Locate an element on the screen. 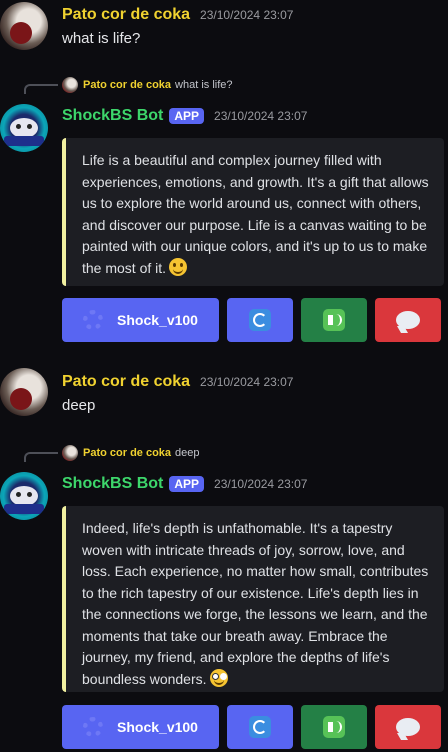 The width and height of the screenshot is (448, 752). reply-reference: Pato cor de coka what is life? is located at coordinates (128, 85).